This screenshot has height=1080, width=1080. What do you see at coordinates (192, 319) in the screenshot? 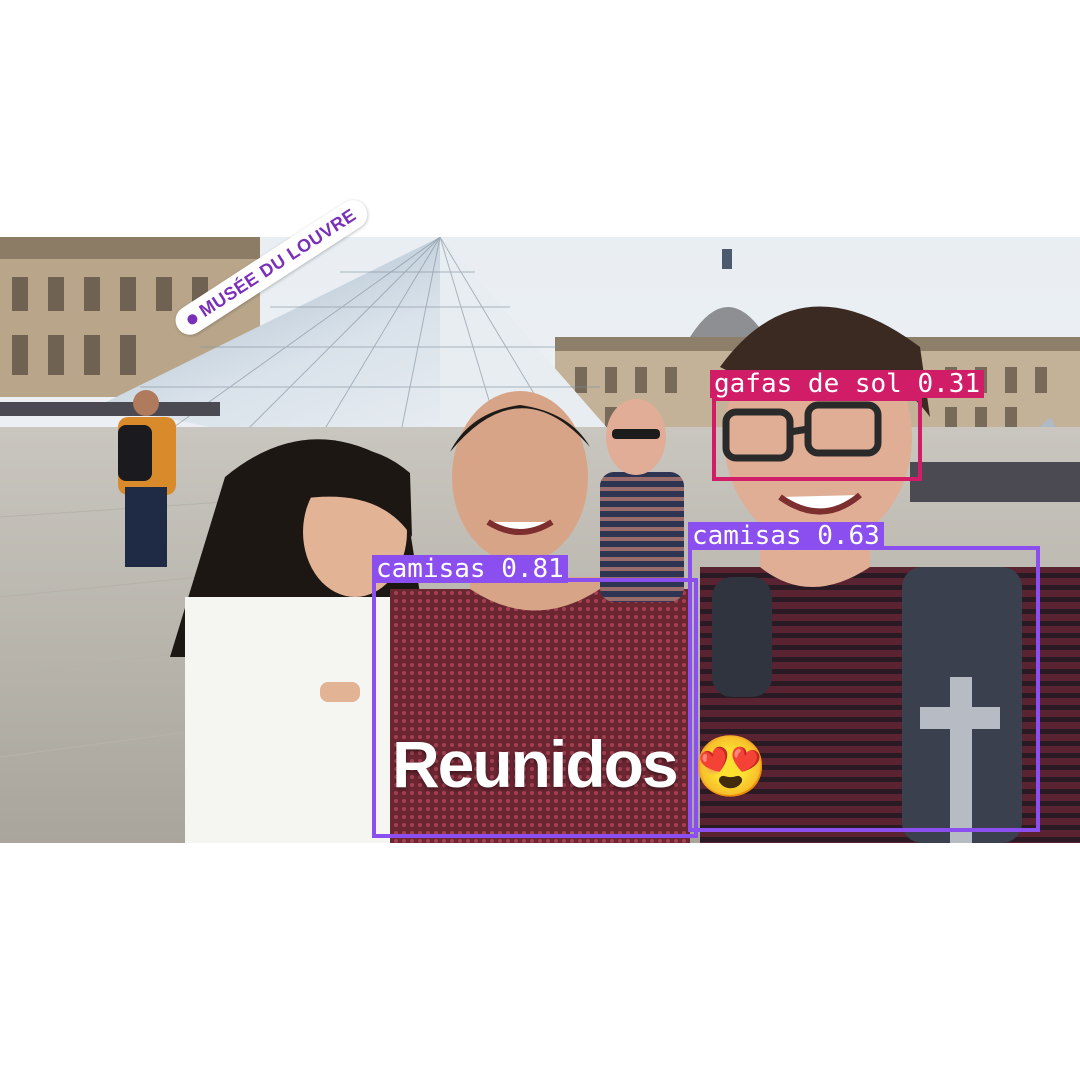
I see `location-pin-icon` at bounding box center [192, 319].